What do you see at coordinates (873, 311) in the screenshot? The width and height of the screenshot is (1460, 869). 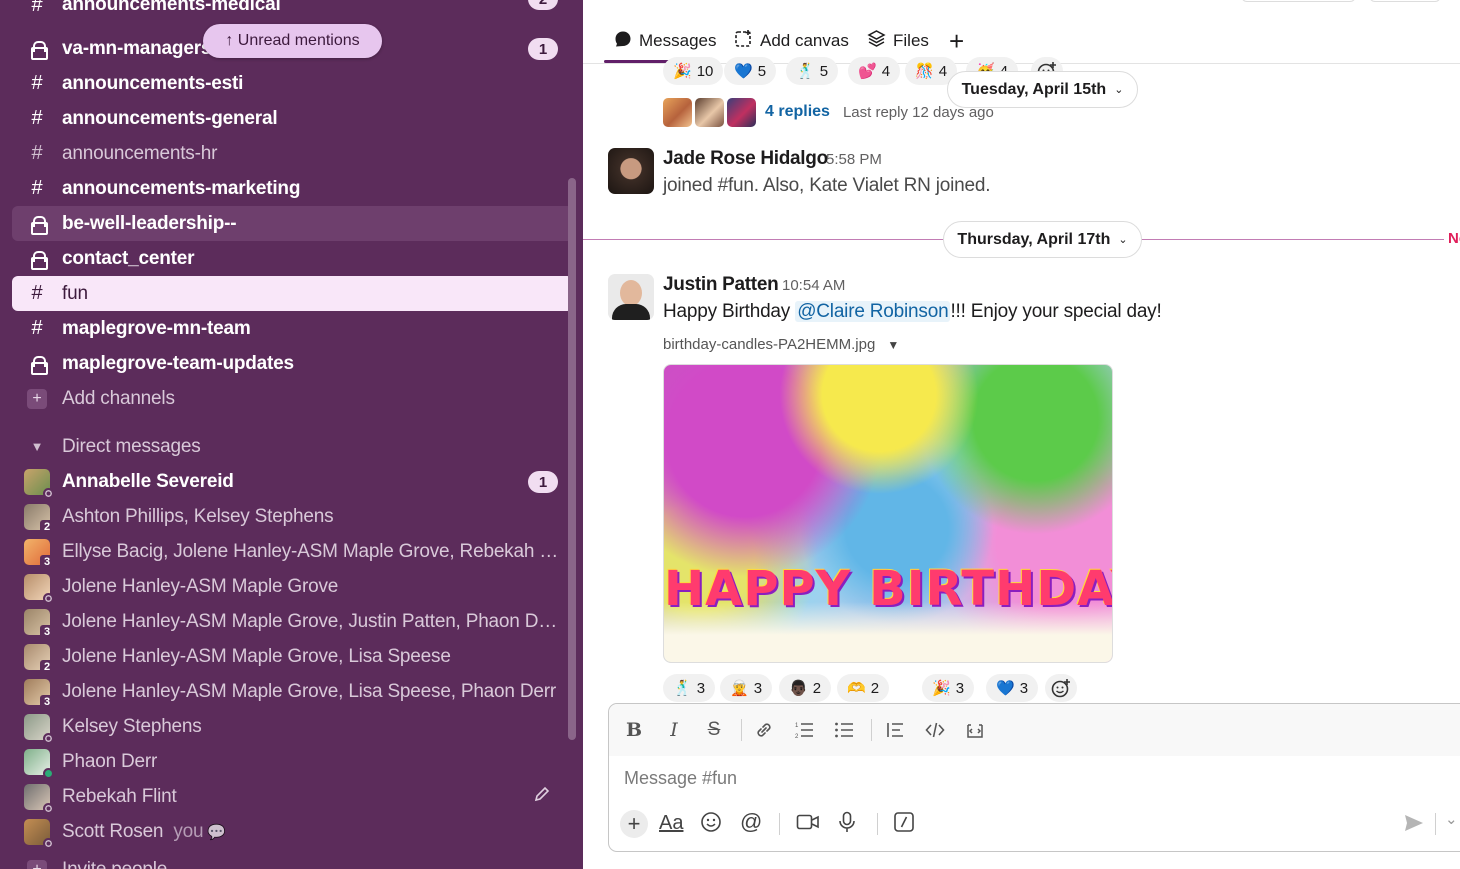 I see `user-mention: @Claire Robinson` at bounding box center [873, 311].